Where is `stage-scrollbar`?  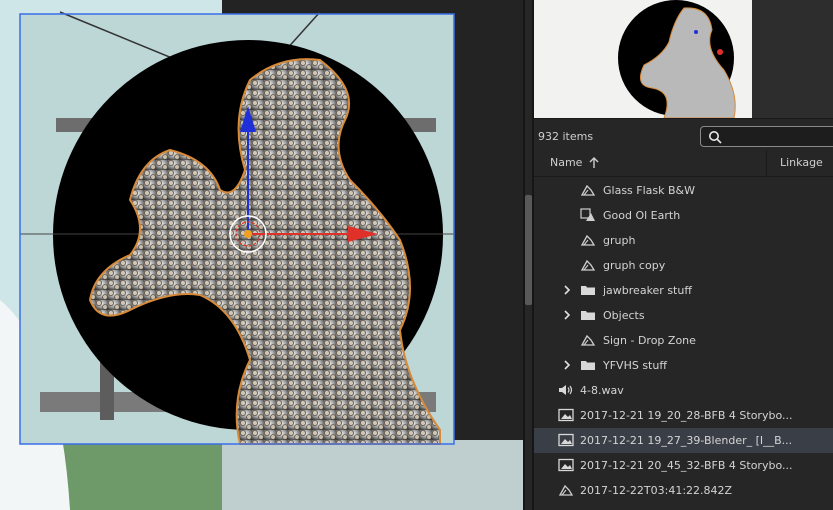 stage-scrollbar is located at coordinates (528, 255).